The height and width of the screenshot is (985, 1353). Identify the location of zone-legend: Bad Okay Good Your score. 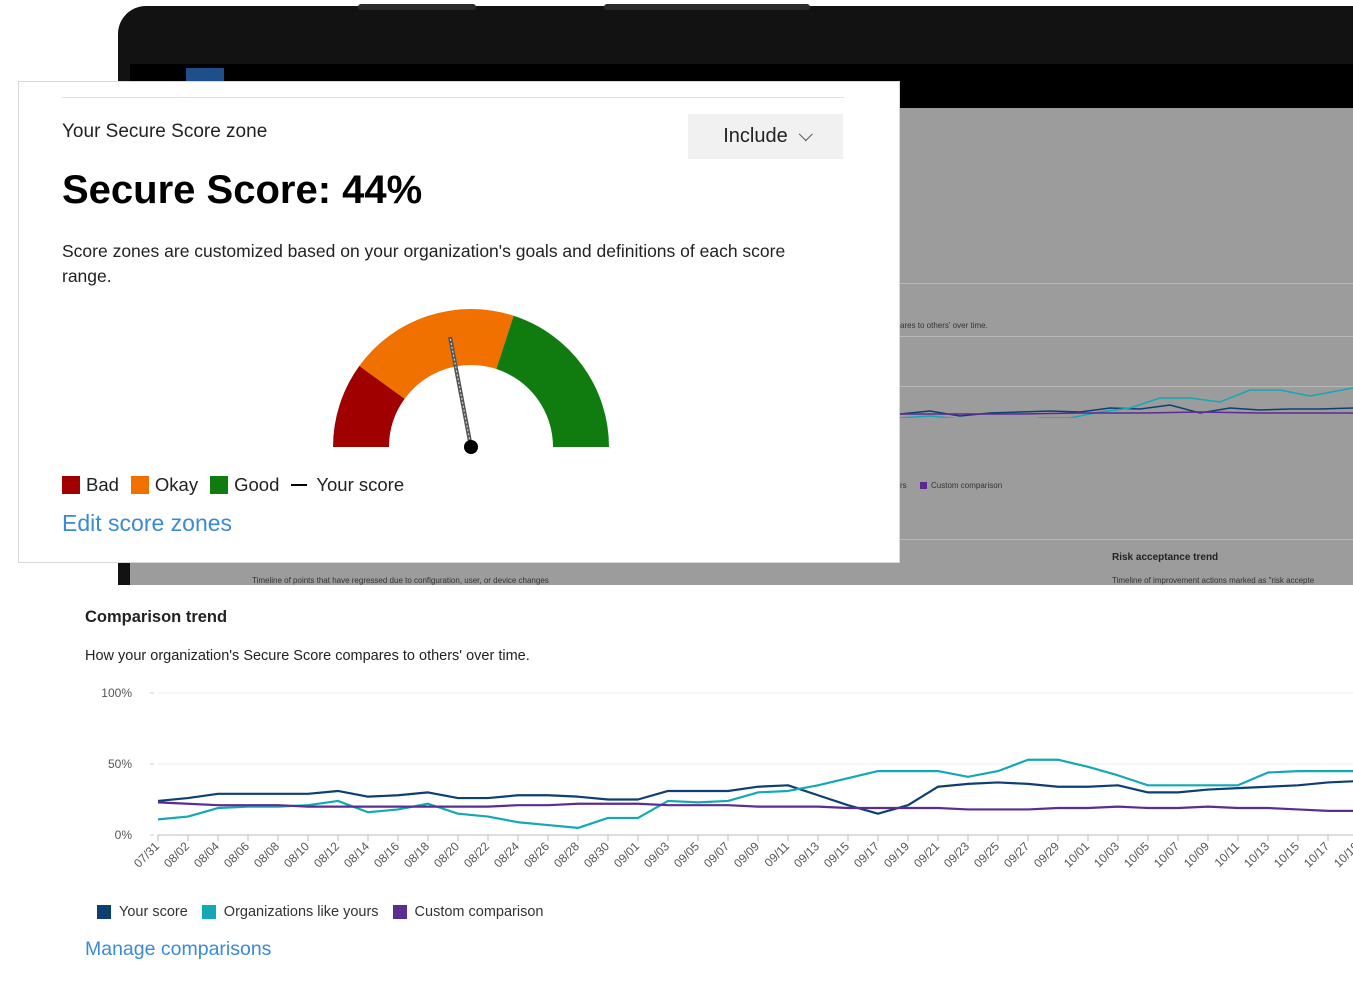
(239, 485).